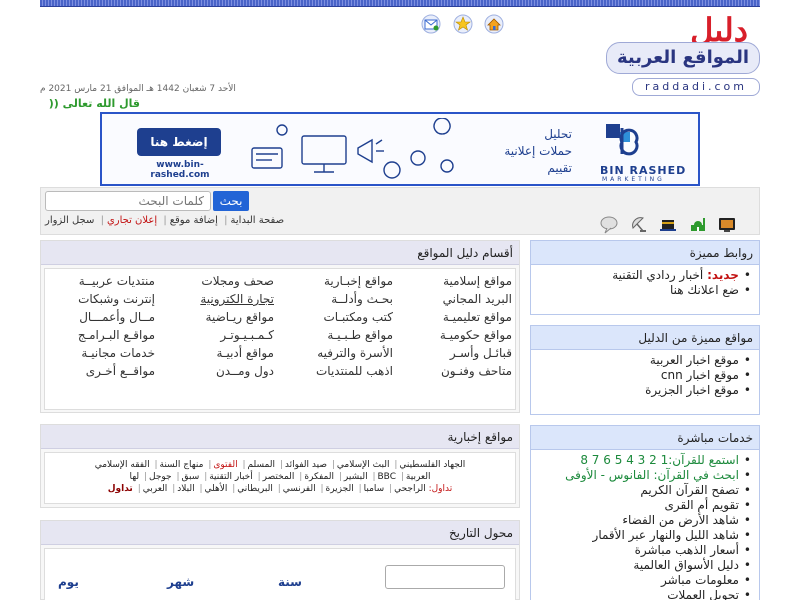 This screenshot has height=600, width=800. What do you see at coordinates (343, 353) in the screenshot?
I see `category-link: الأسرة والترفيه` at bounding box center [343, 353].